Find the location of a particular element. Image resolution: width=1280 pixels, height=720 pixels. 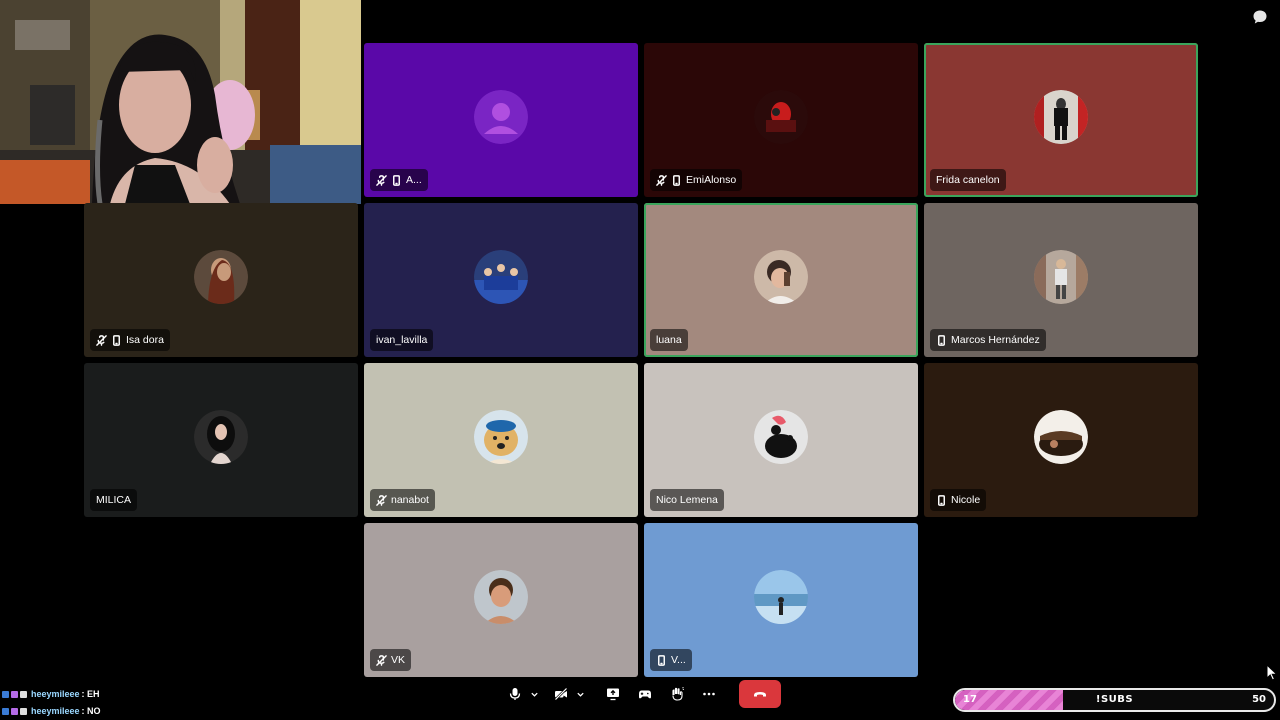

participant-name: Frida canelon is located at coordinates (968, 180).